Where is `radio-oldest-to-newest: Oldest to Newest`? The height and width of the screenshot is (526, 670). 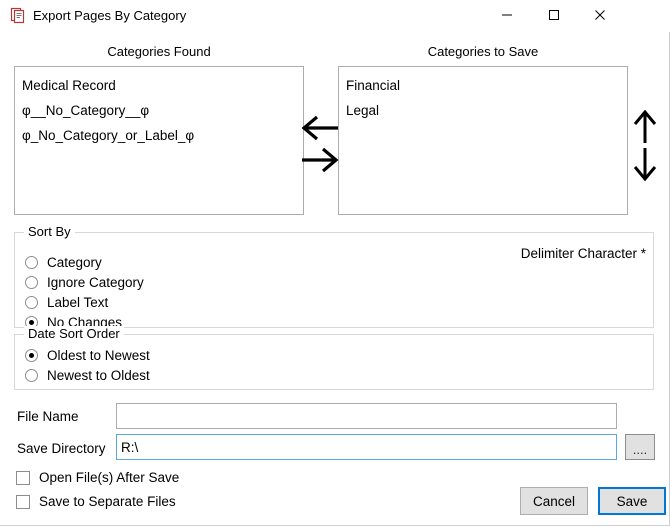
radio-oldest-to-newest: Oldest to Newest is located at coordinates (87, 355).